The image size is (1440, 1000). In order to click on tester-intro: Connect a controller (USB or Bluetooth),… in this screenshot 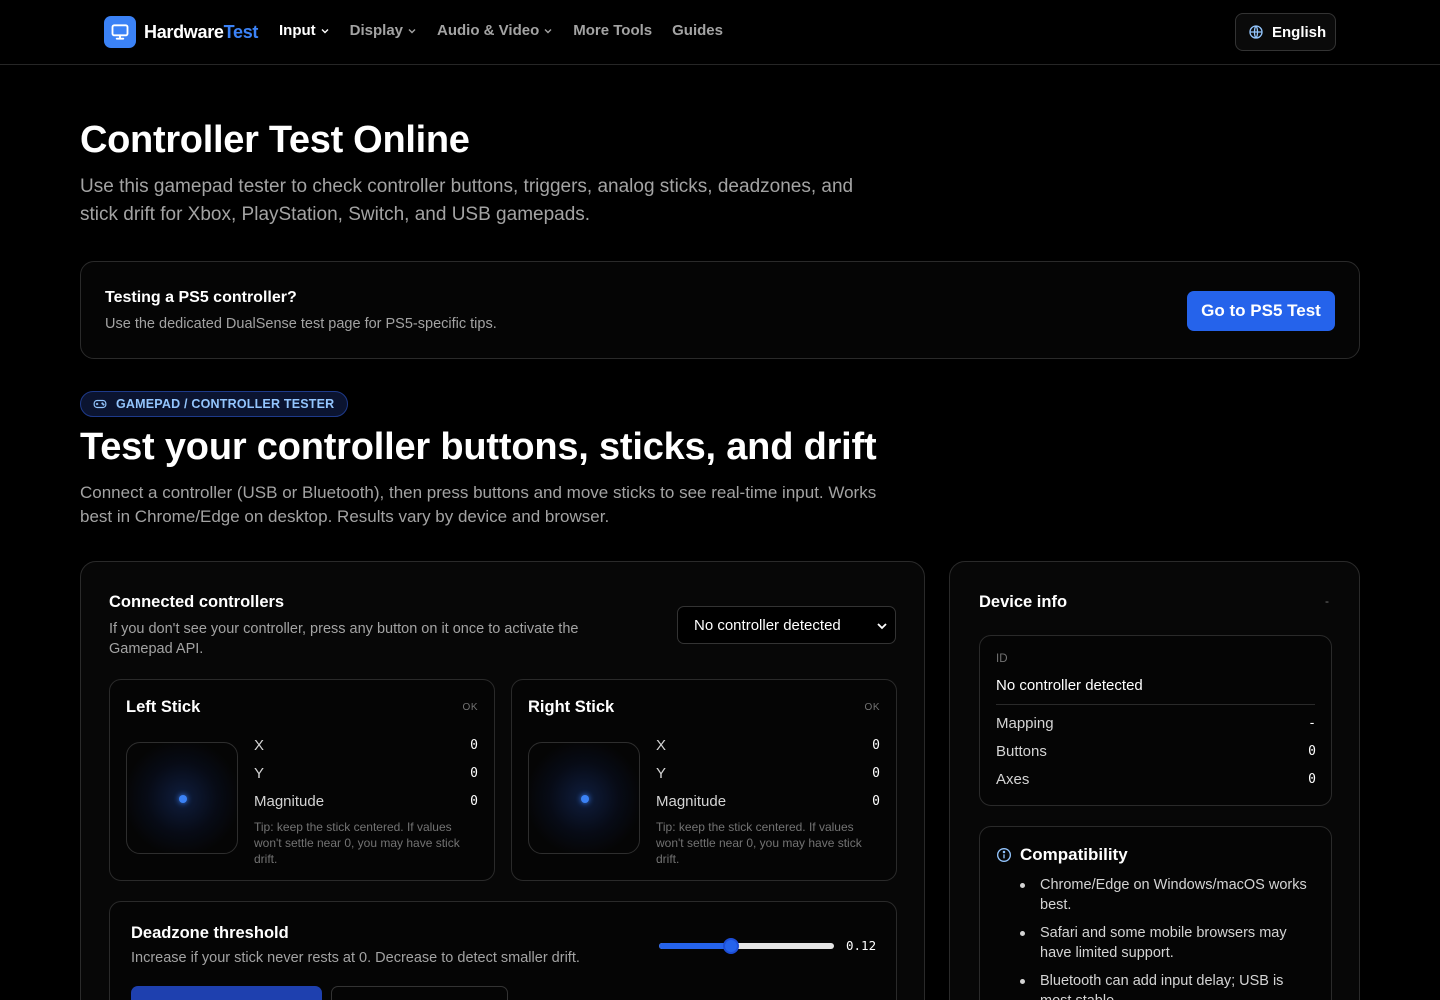, I will do `click(478, 504)`.